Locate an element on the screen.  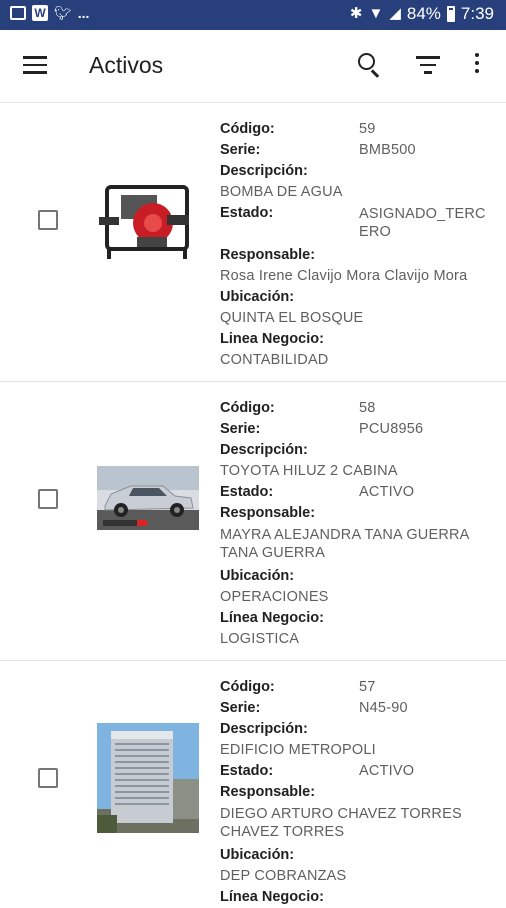
status-bar: W 🐦︎ ... ✱ ▼ ◢ 84% 7:39 is located at coordinates (253, 15).